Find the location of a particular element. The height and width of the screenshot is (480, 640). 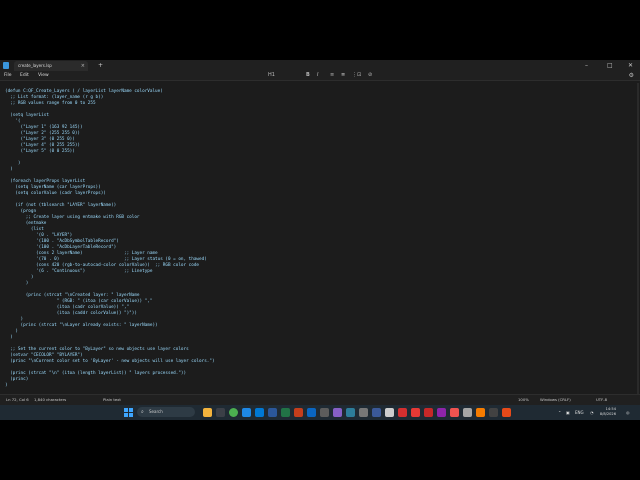

windows-taskbar: ⌕ Search ⌃ ▣ ENG ◔ 14:54 8/8/2026 ◎ is located at coordinates (320, 412).